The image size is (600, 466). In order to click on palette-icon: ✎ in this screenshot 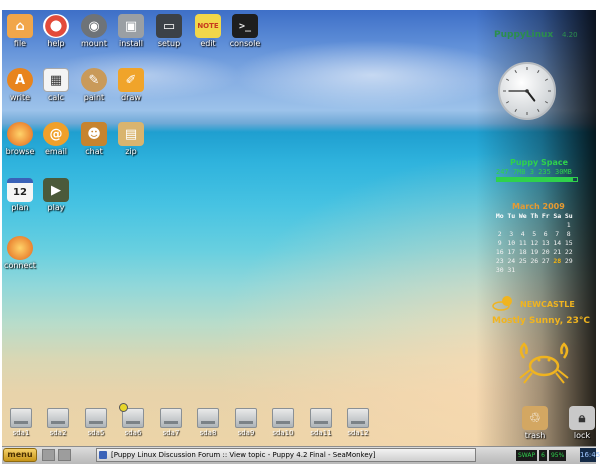, I will do `click(94, 80)`.